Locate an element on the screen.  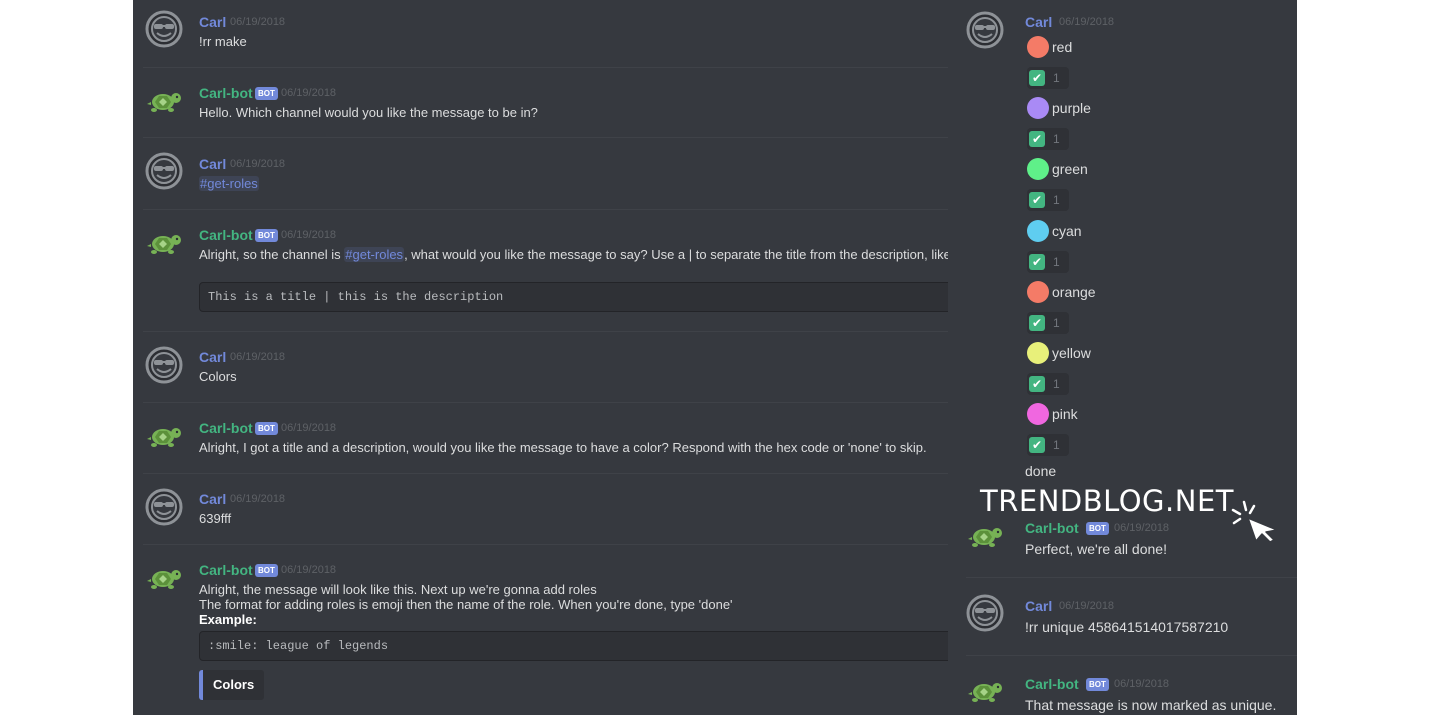
message-item: Carl 06/19/2018 Colors is located at coordinates (540, 367).